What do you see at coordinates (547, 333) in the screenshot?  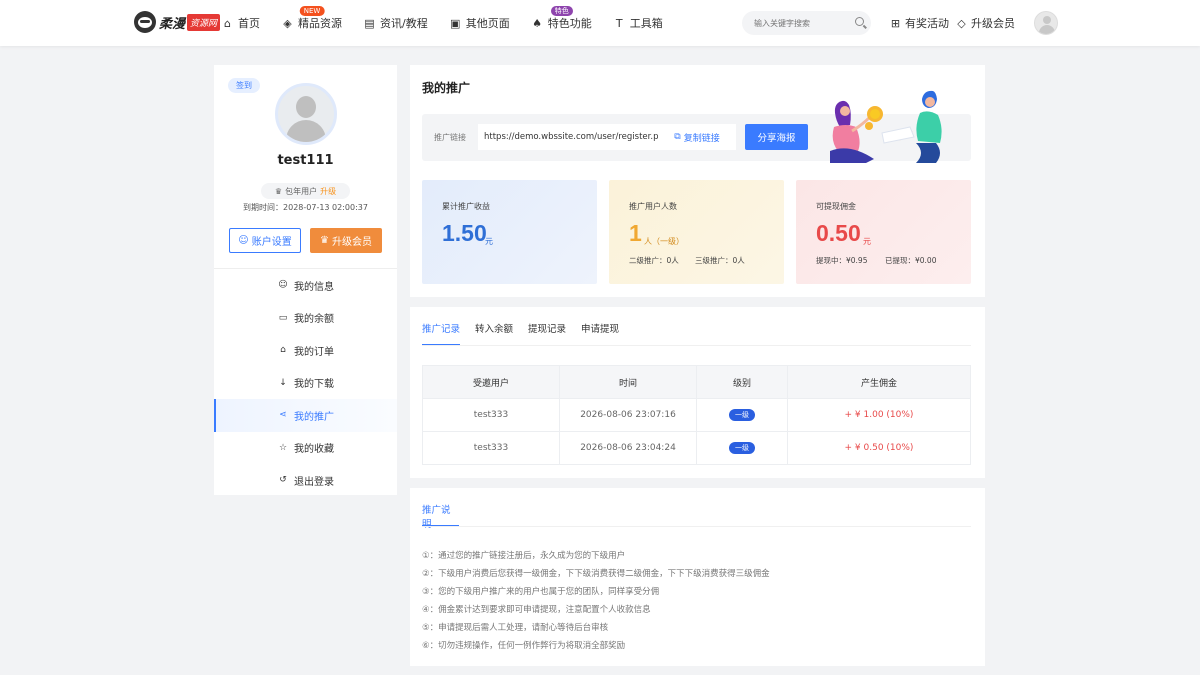 I see `tab-withdraw-records: 提现记录` at bounding box center [547, 333].